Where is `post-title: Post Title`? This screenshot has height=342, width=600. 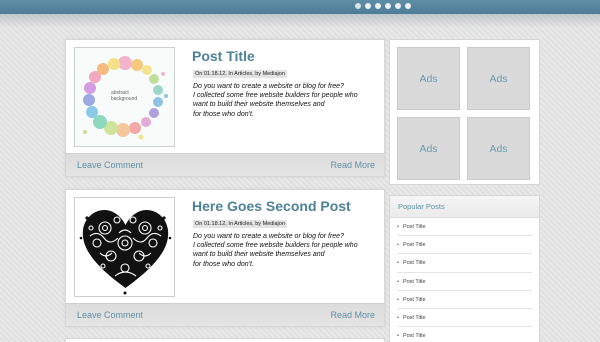 post-title: Post Title is located at coordinates (223, 56).